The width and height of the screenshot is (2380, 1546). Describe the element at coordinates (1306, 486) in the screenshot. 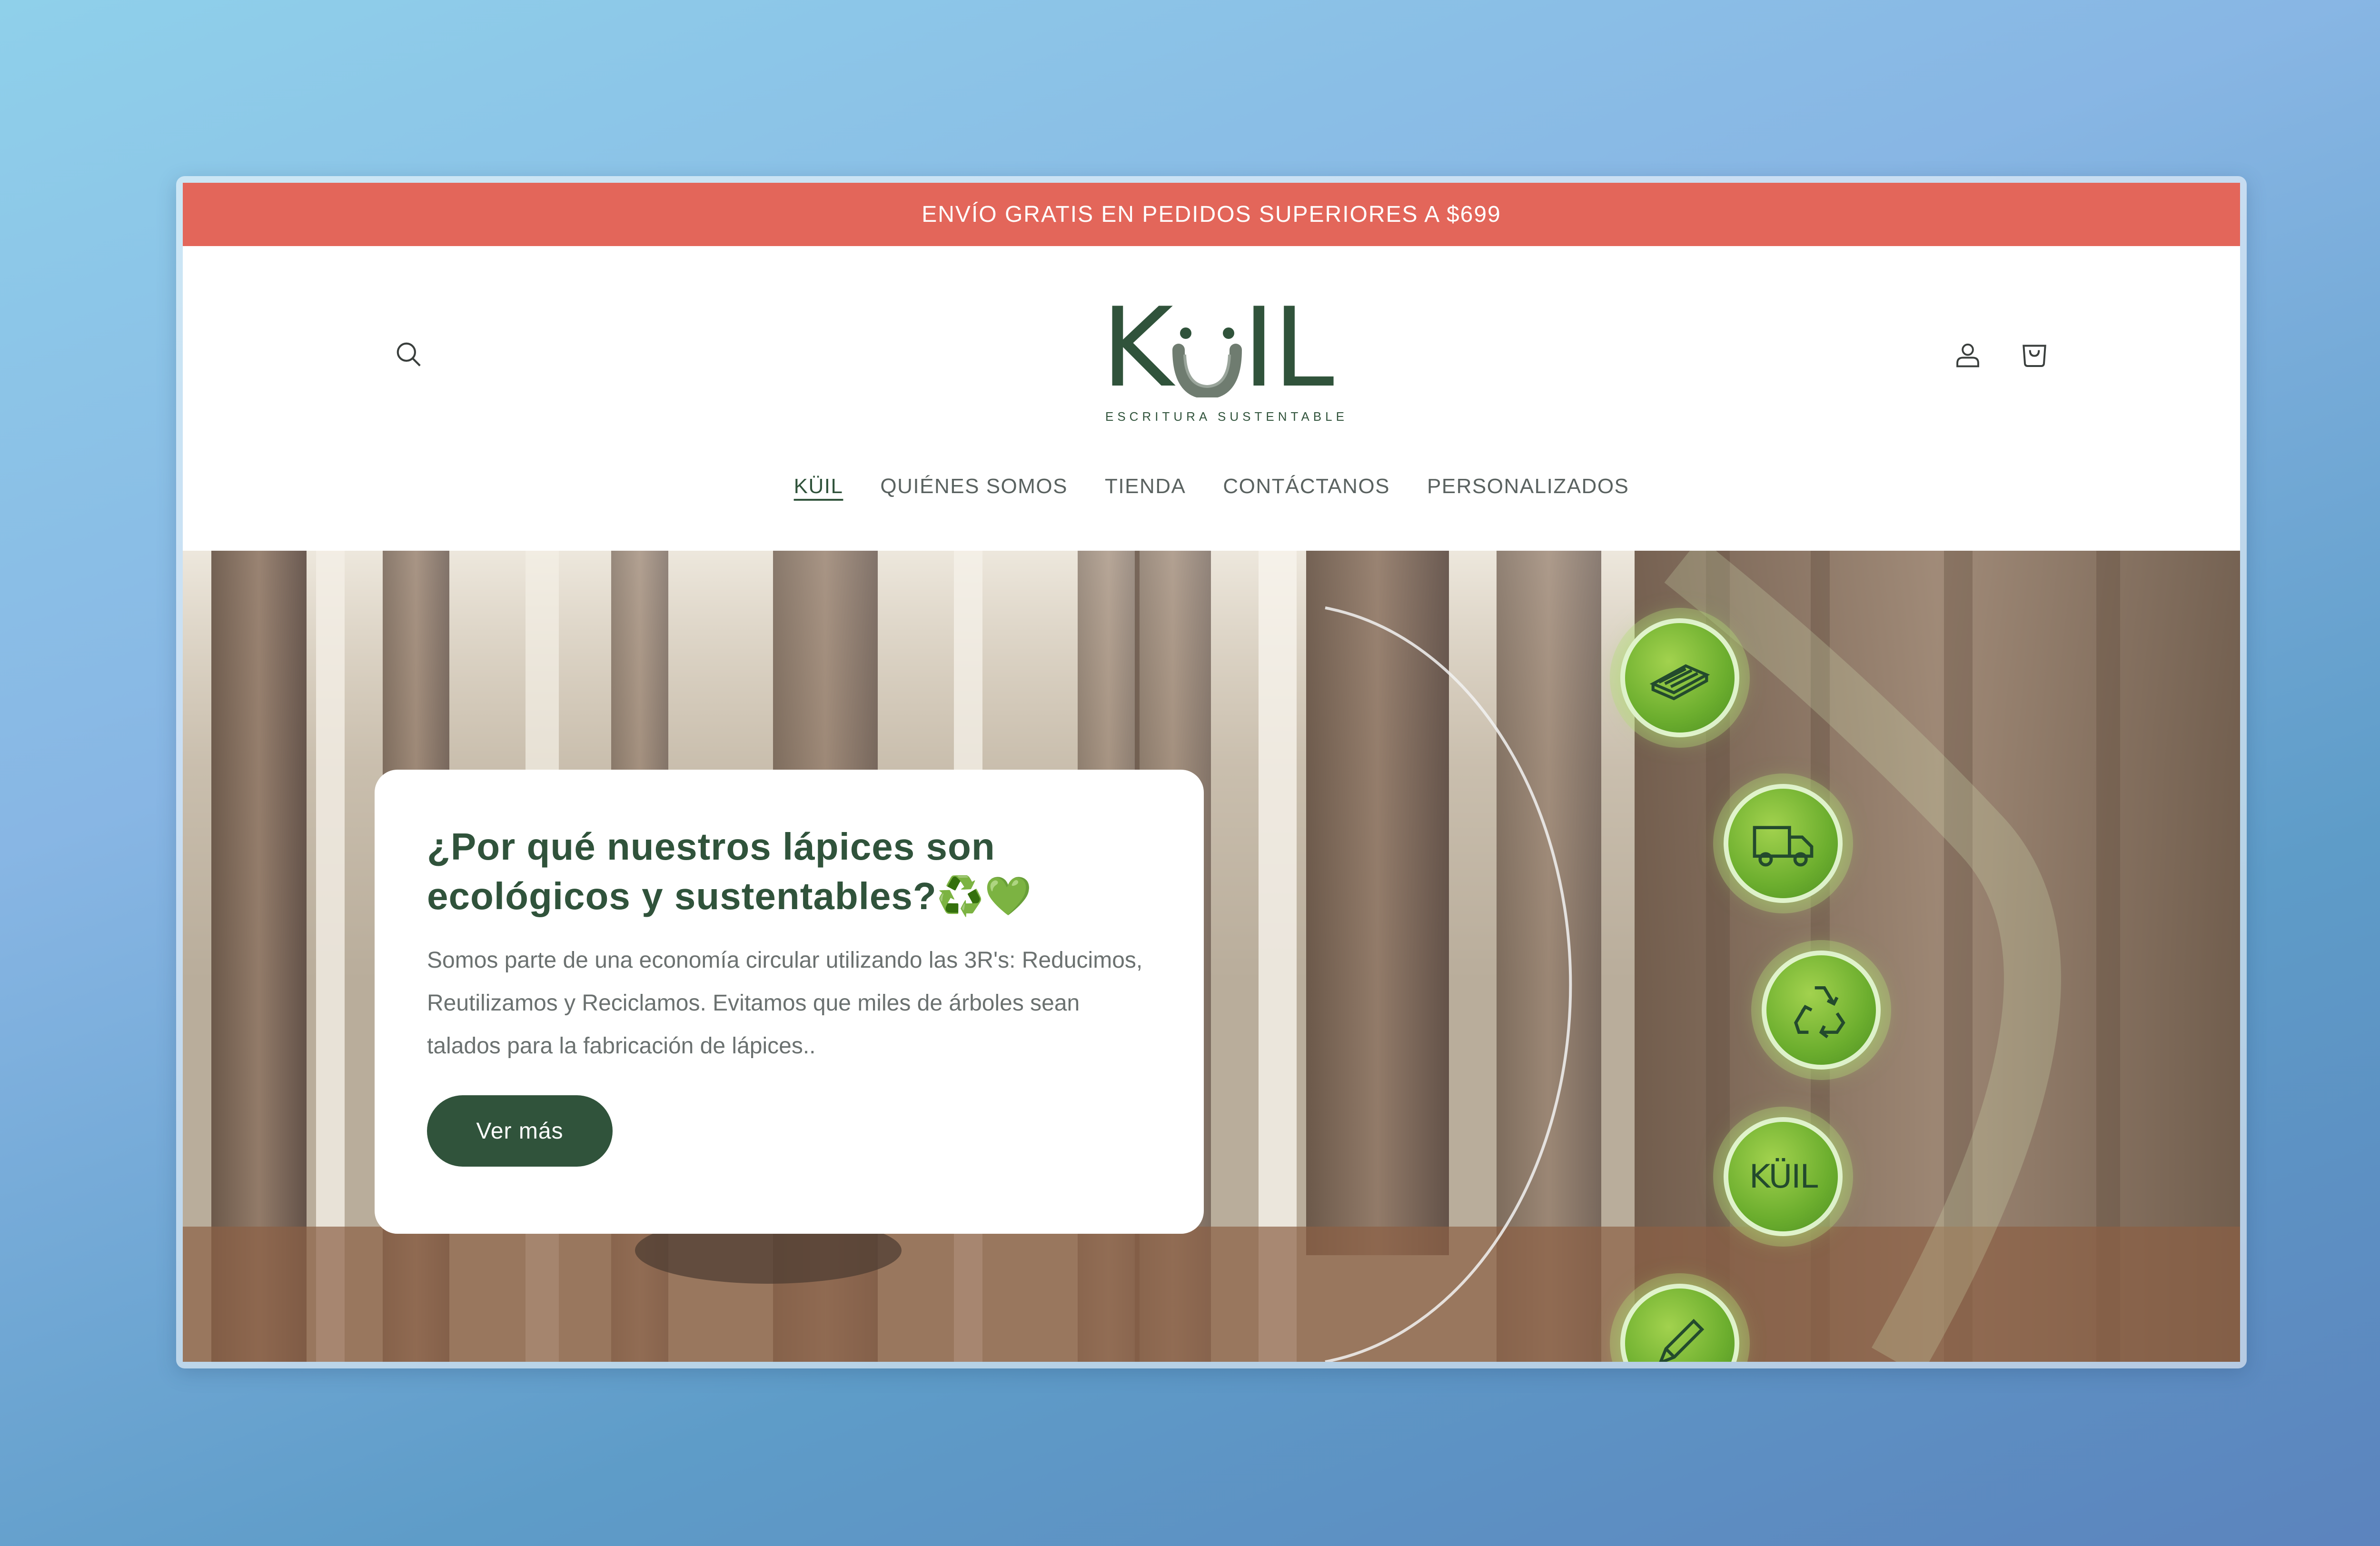

I see `nav-item-contactanos: CONTÁCTANOS` at that location.